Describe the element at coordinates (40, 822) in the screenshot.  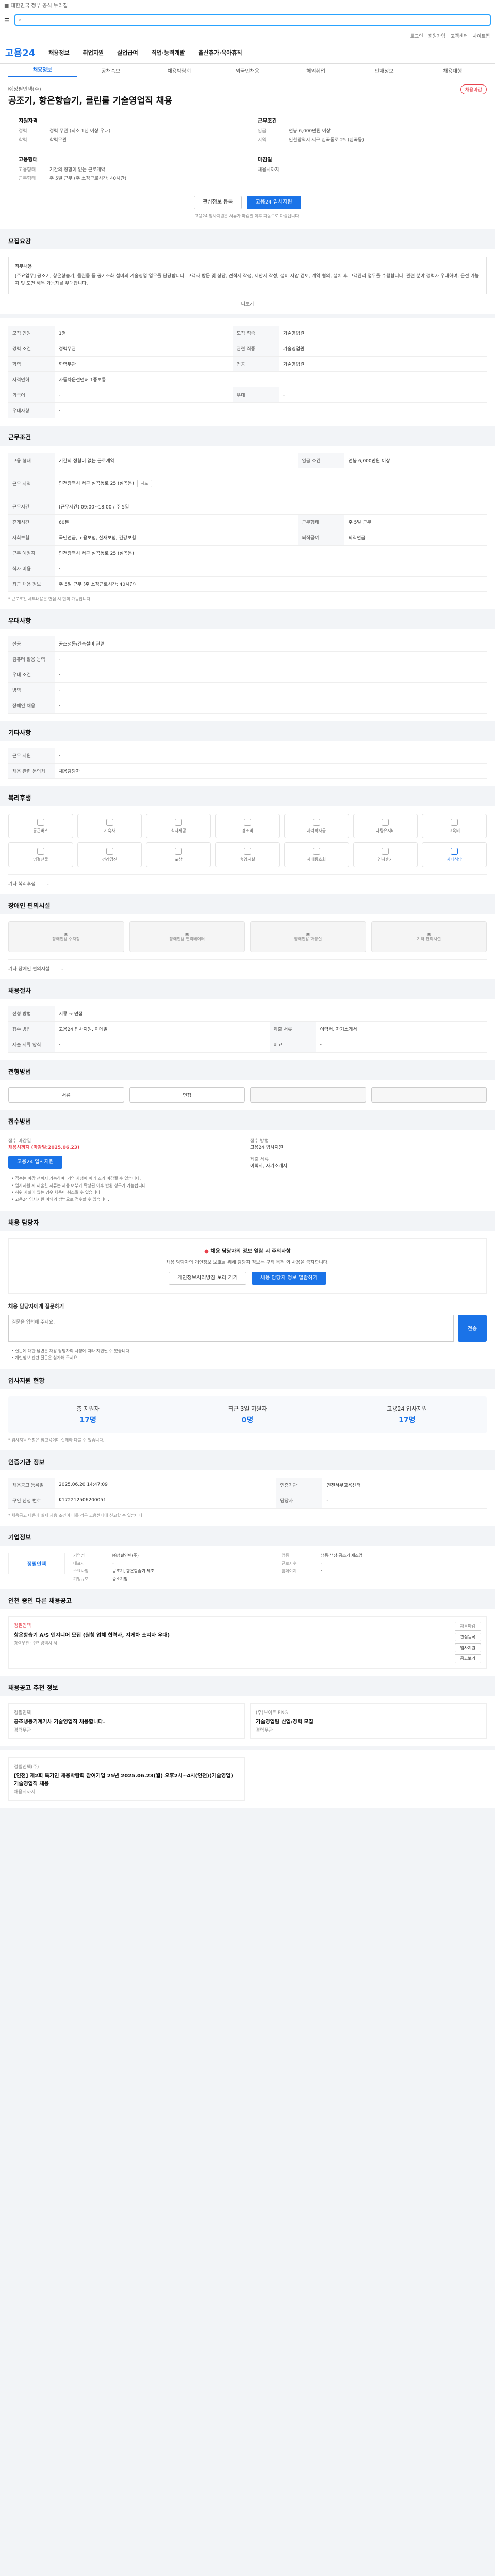
I see `bus-icon` at that location.